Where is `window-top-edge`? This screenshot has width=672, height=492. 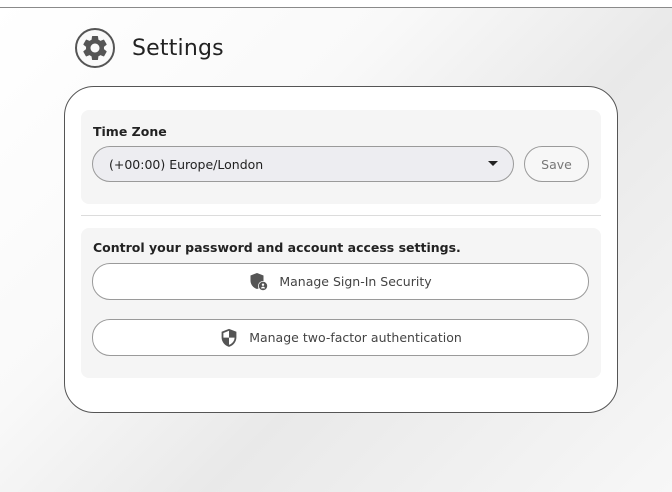
window-top-edge is located at coordinates (336, 4).